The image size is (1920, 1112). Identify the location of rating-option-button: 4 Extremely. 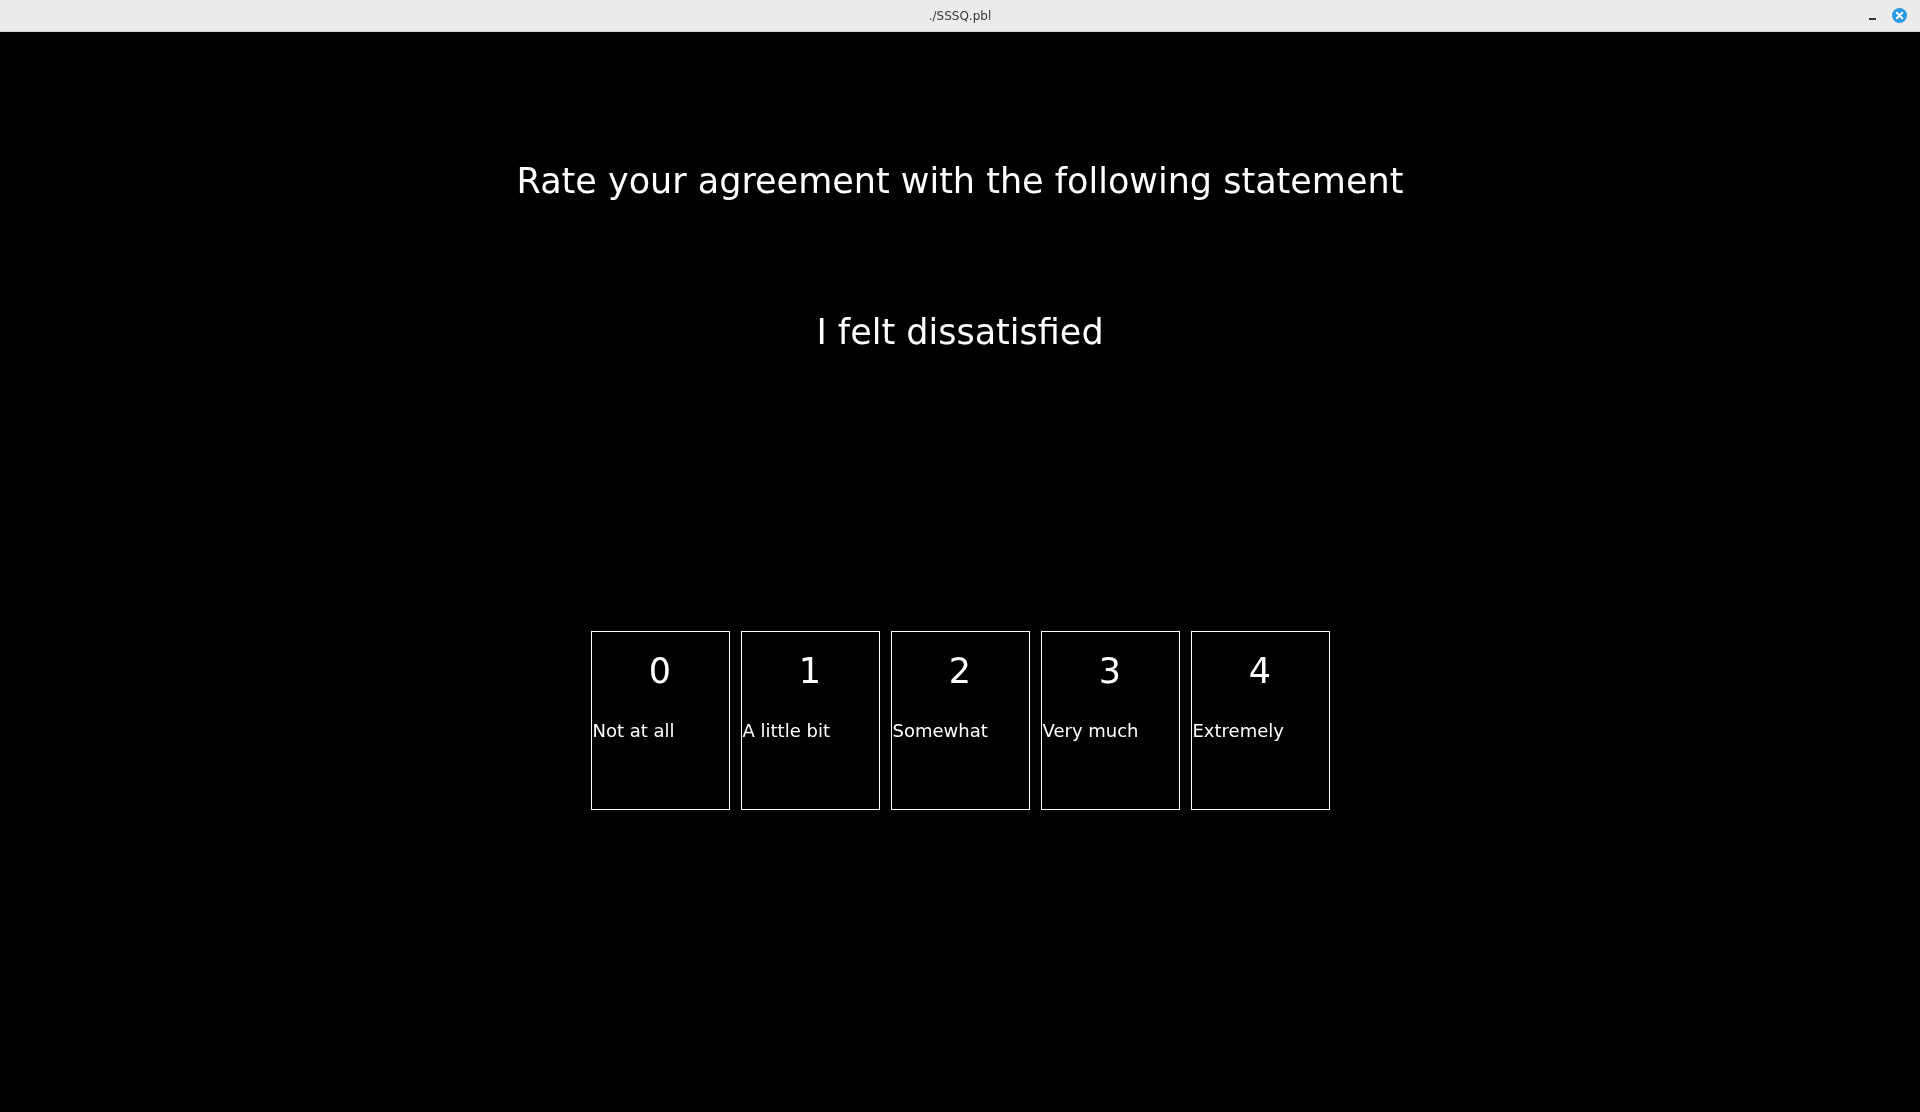
(1260, 720).